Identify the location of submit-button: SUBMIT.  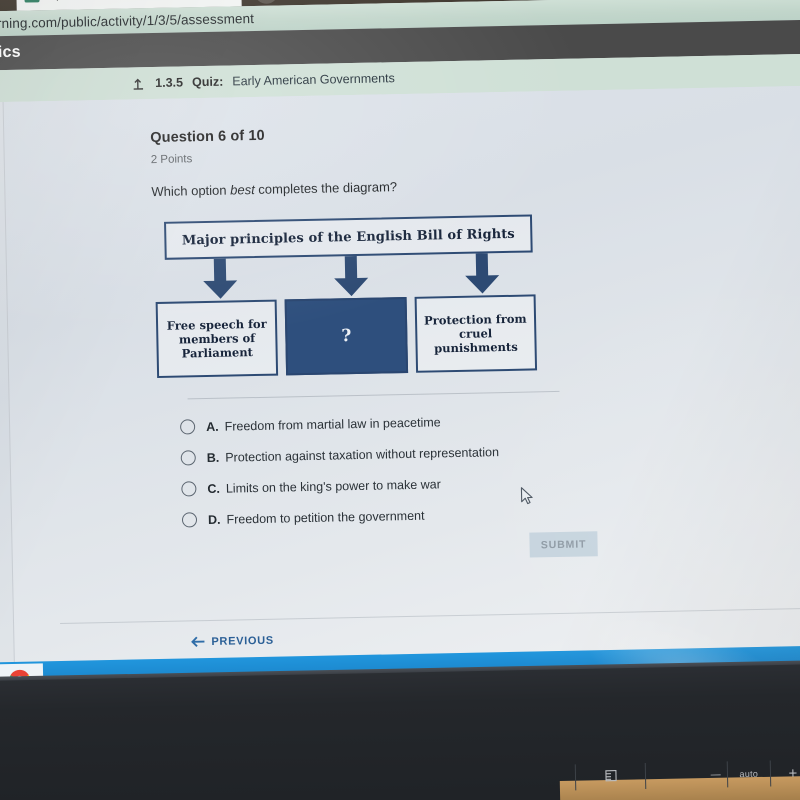
(563, 544).